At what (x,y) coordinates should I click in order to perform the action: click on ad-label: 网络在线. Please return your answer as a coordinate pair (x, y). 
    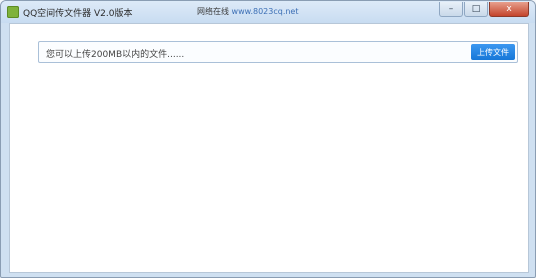
    Looking at the image, I should click on (213, 11).